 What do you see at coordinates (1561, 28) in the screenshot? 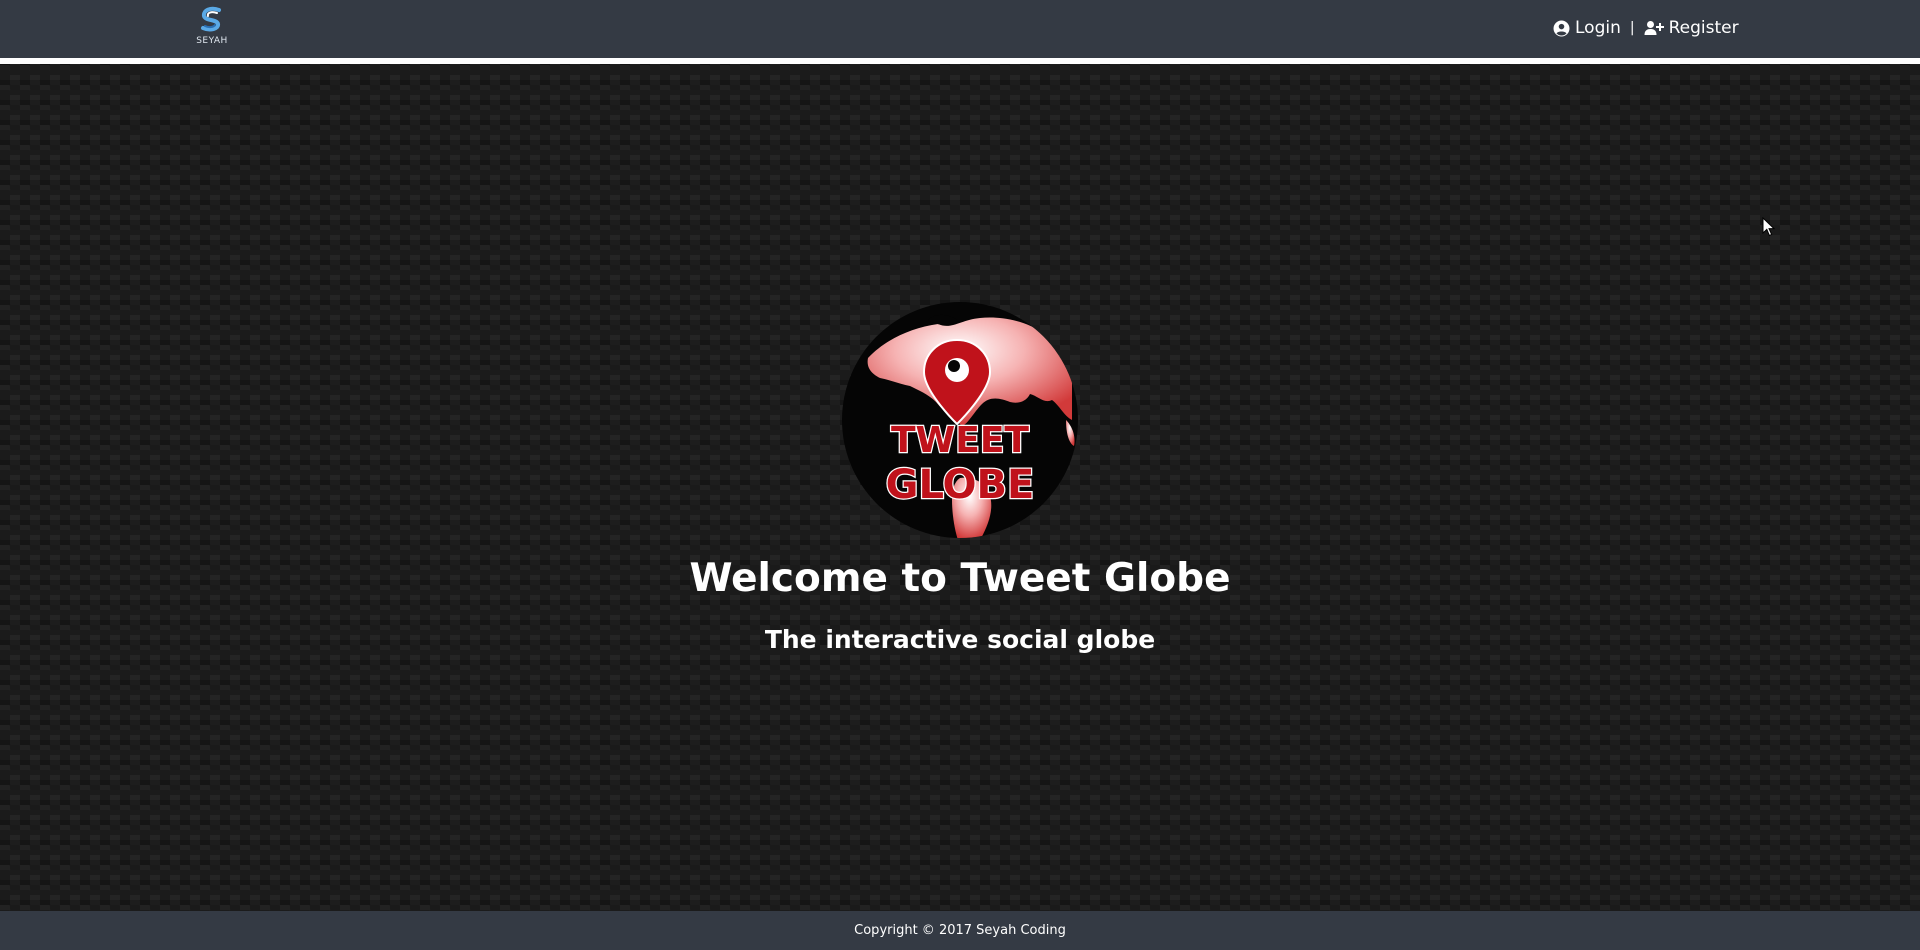
I see `user-circle-icon` at bounding box center [1561, 28].